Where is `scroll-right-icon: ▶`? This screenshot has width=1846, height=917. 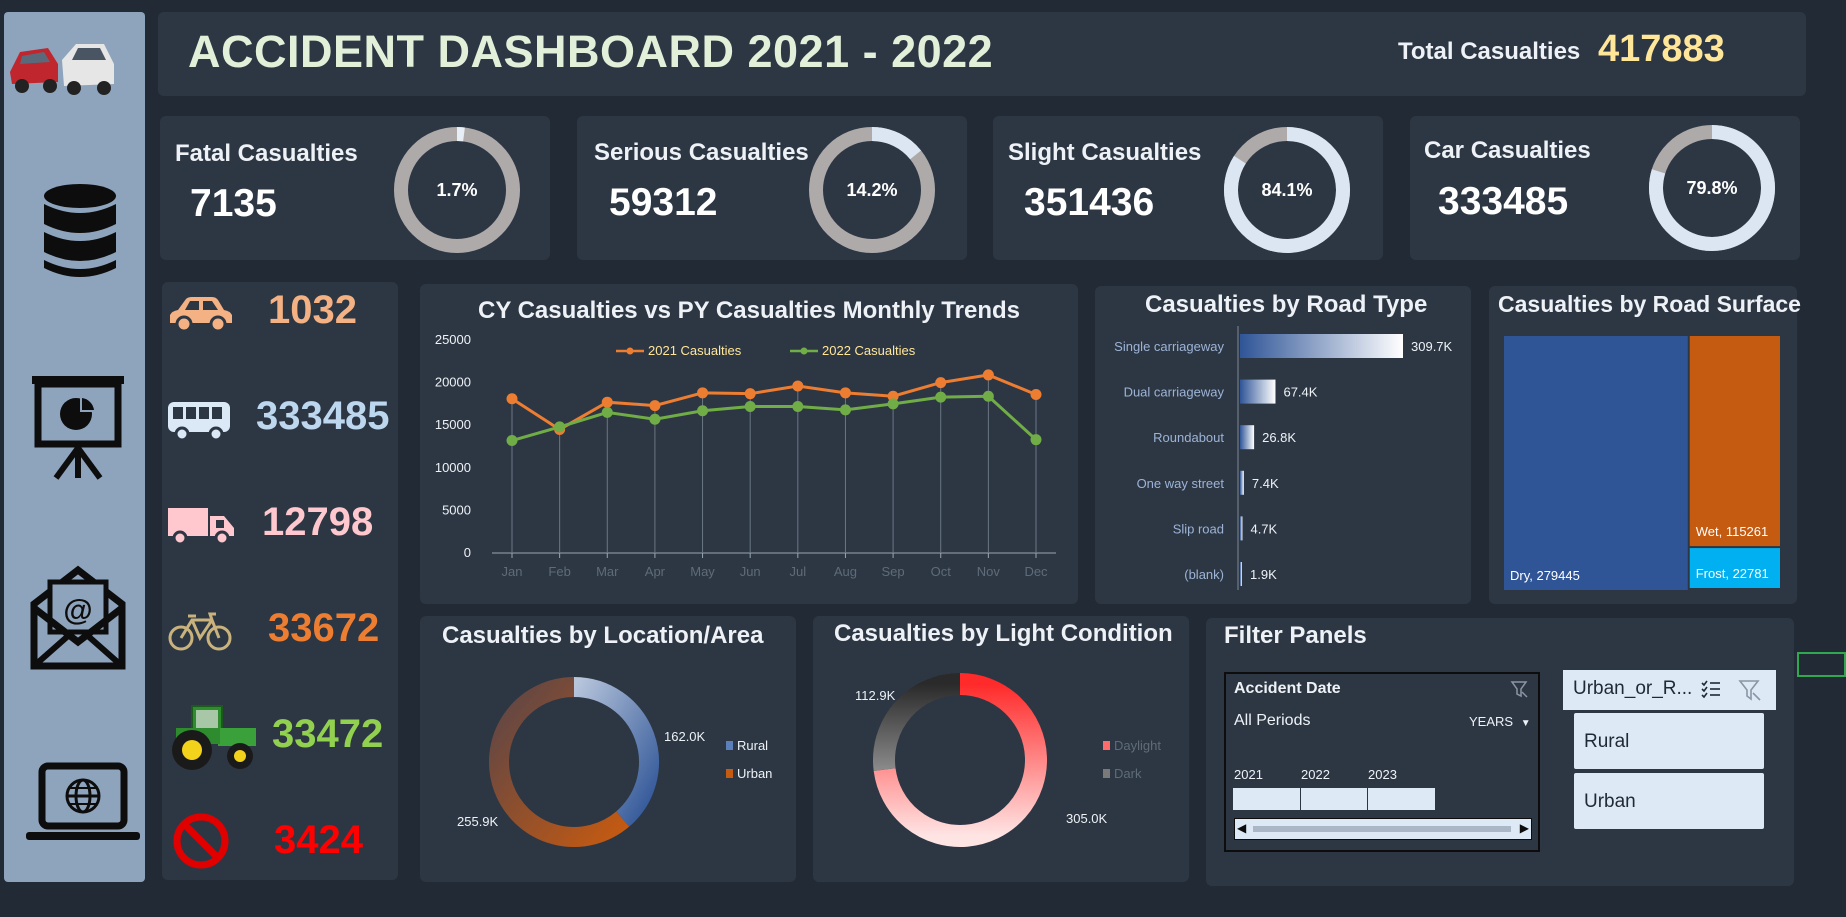
scroll-right-icon: ▶ is located at coordinates (1524, 828).